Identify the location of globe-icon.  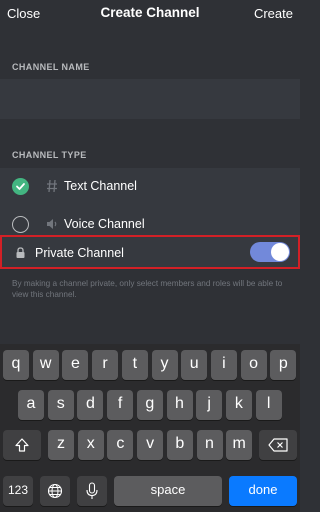
(55, 491).